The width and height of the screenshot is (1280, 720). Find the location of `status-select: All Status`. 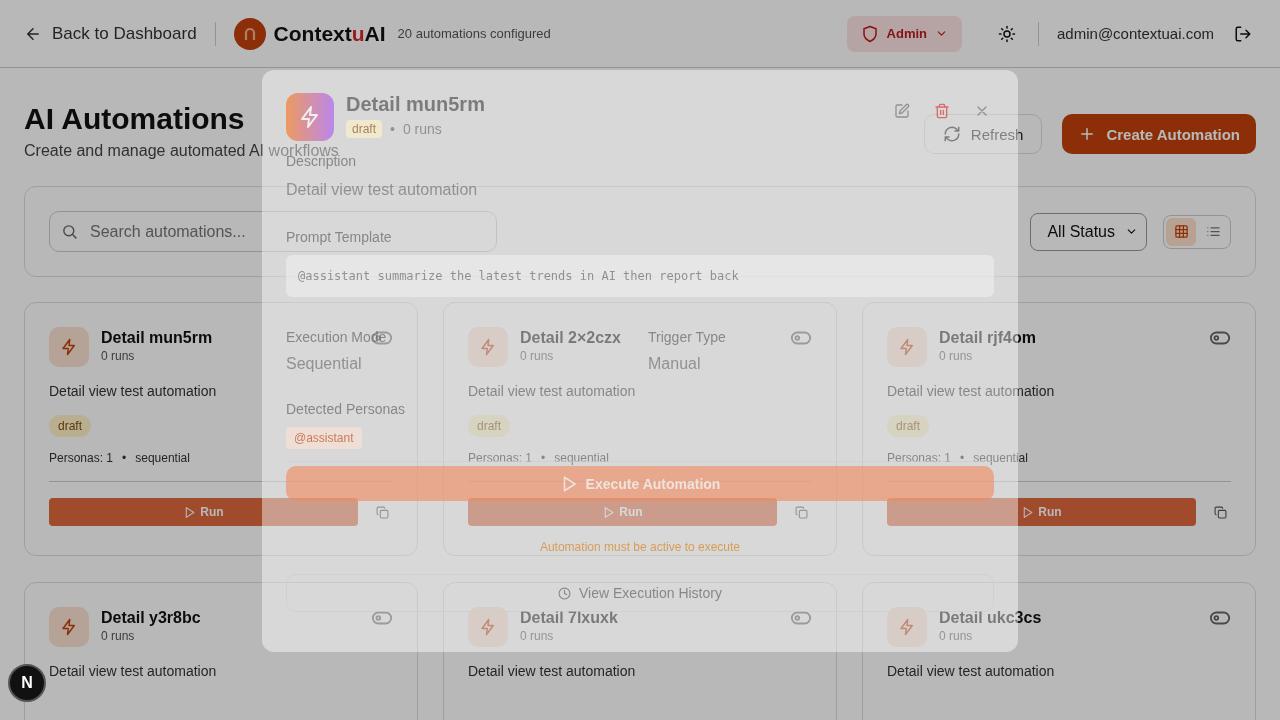

status-select: All Status is located at coordinates (1088, 231).